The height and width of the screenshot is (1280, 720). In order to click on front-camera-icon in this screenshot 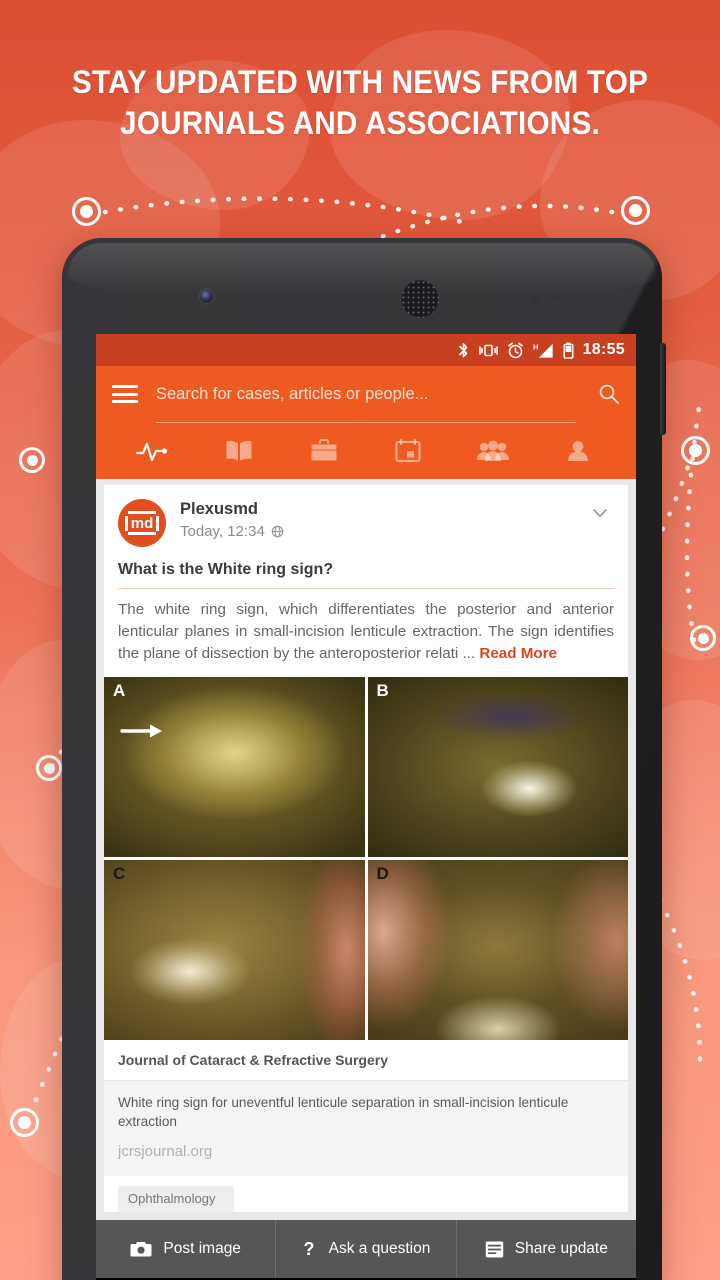, I will do `click(206, 296)`.